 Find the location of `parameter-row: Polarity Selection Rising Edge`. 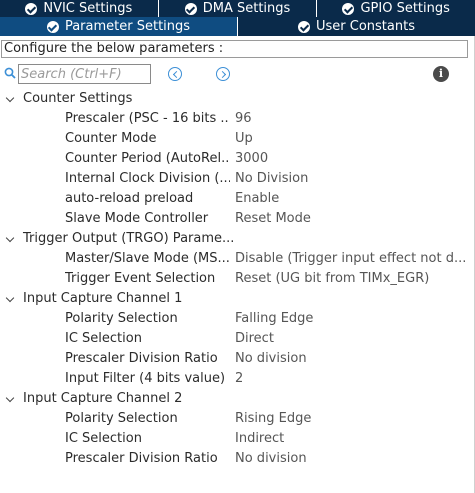

parameter-row: Polarity Selection Rising Edge is located at coordinates (237, 419).